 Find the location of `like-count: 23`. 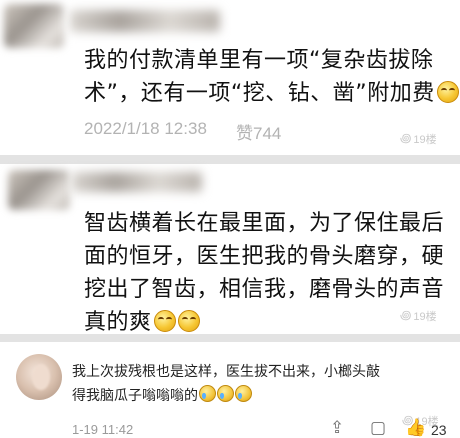

like-count: 23 is located at coordinates (439, 430).